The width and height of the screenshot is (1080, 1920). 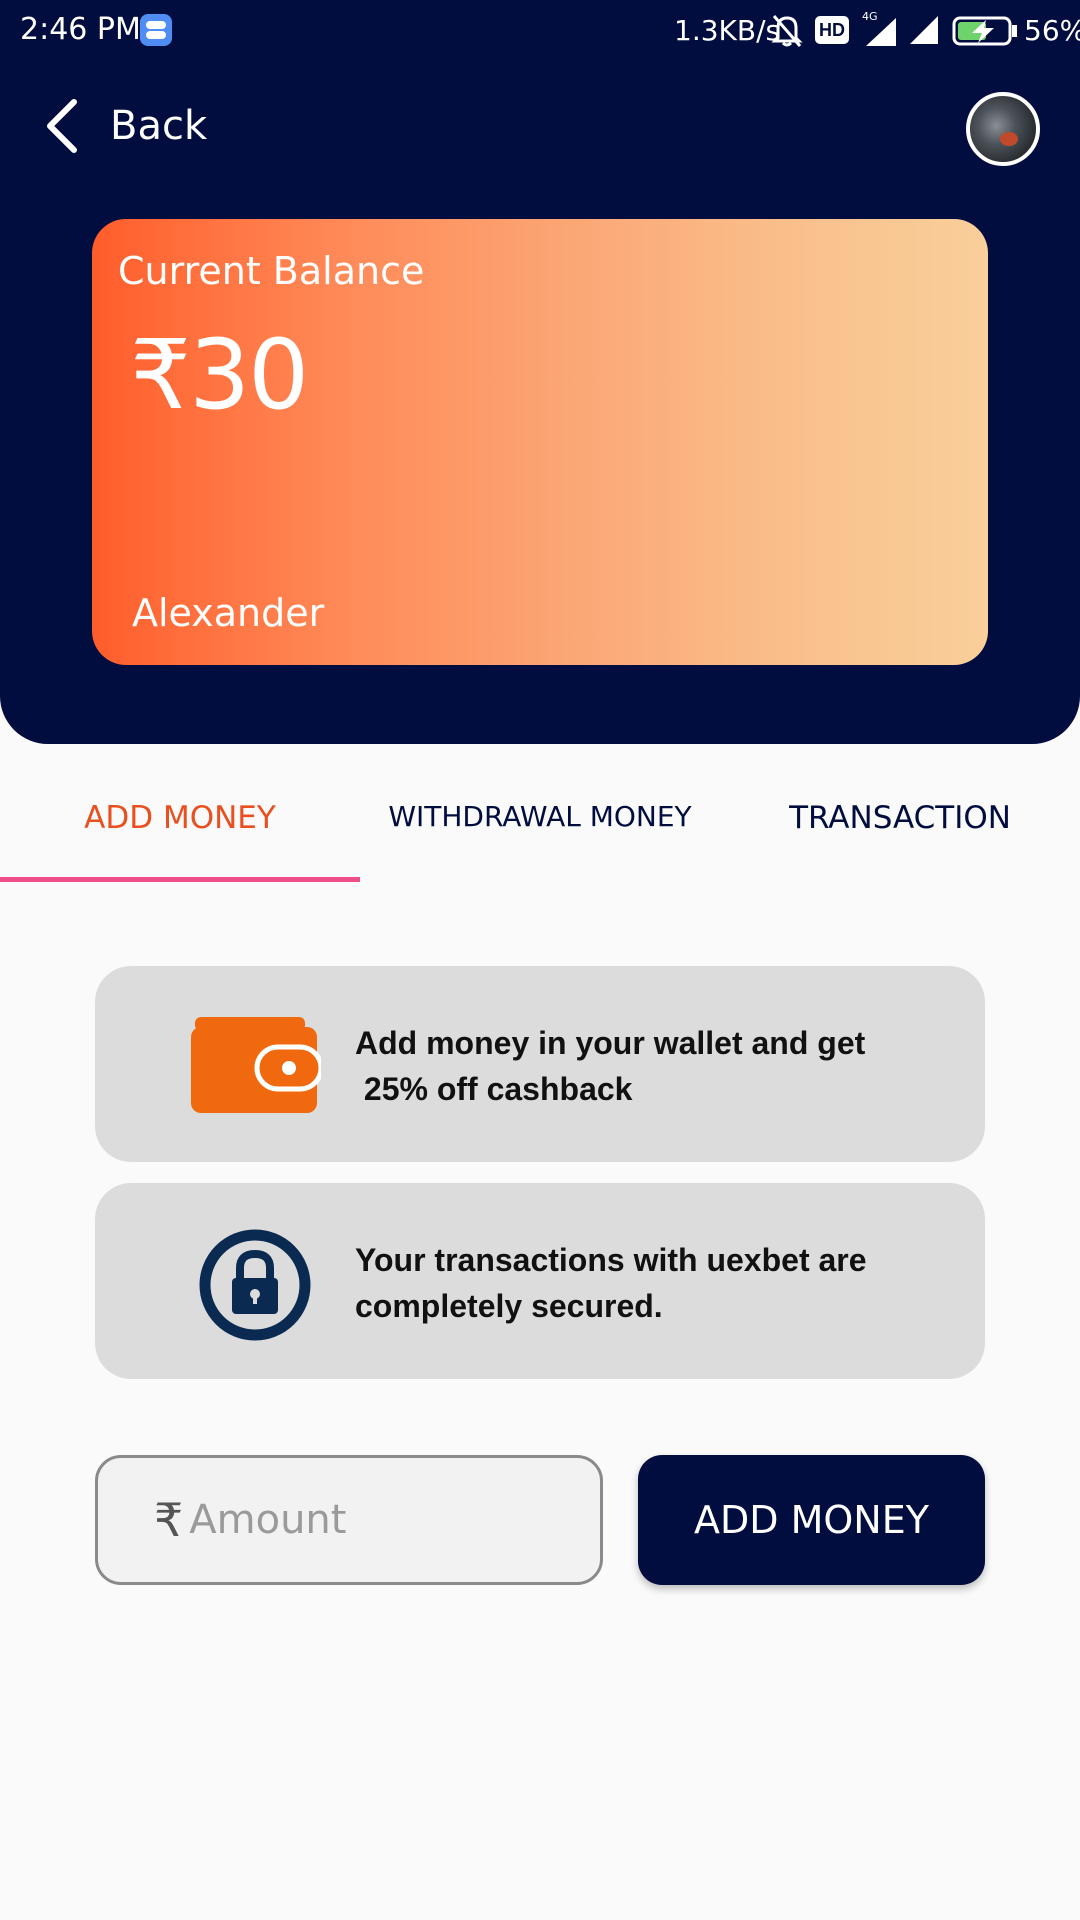 What do you see at coordinates (256, 1065) in the screenshot?
I see `wallet-icon` at bounding box center [256, 1065].